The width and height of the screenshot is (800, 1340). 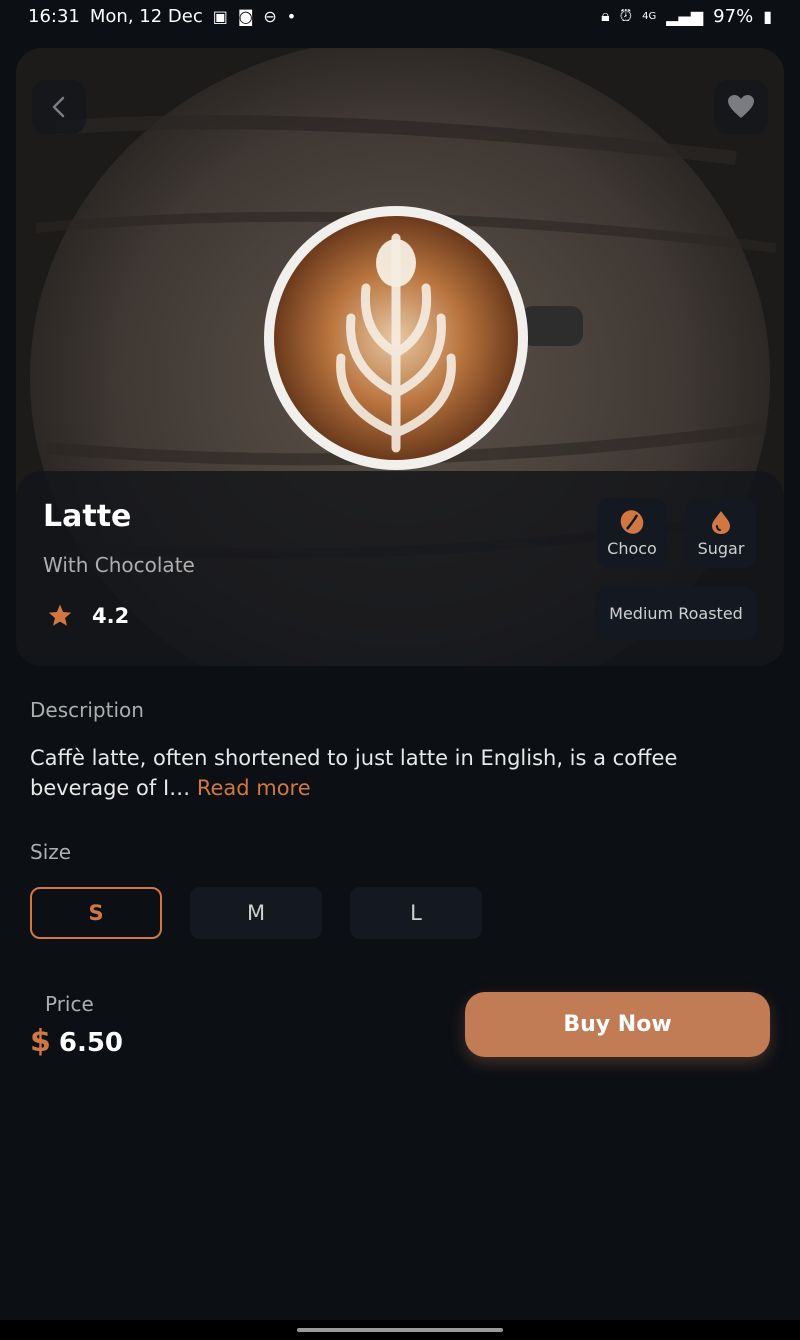 What do you see at coordinates (87, 710) in the screenshot?
I see `description-title: Description` at bounding box center [87, 710].